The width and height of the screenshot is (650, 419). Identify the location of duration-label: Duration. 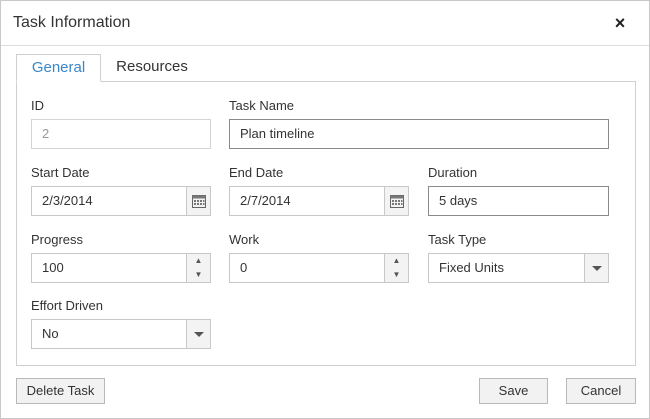
(453, 172).